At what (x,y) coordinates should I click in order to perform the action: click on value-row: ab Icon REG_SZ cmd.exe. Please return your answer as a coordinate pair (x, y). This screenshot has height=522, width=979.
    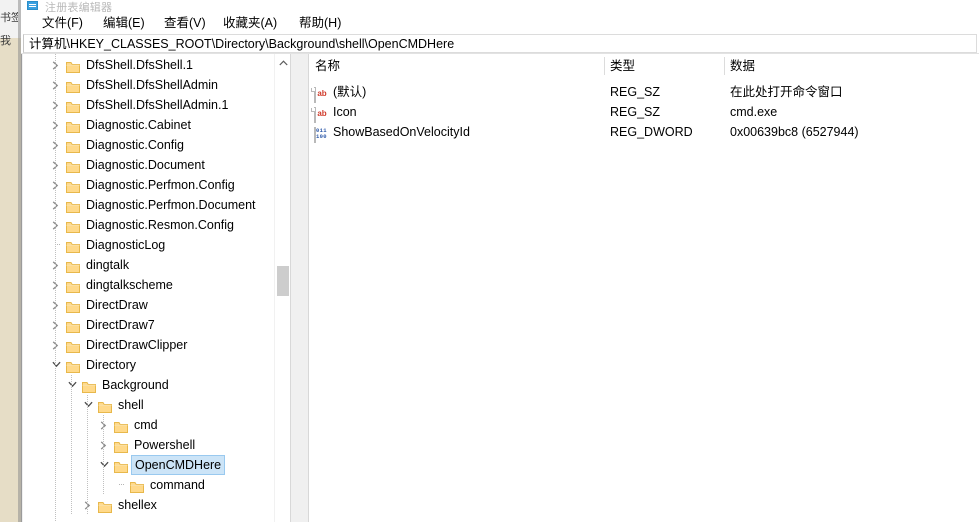
    Looking at the image, I should click on (644, 112).